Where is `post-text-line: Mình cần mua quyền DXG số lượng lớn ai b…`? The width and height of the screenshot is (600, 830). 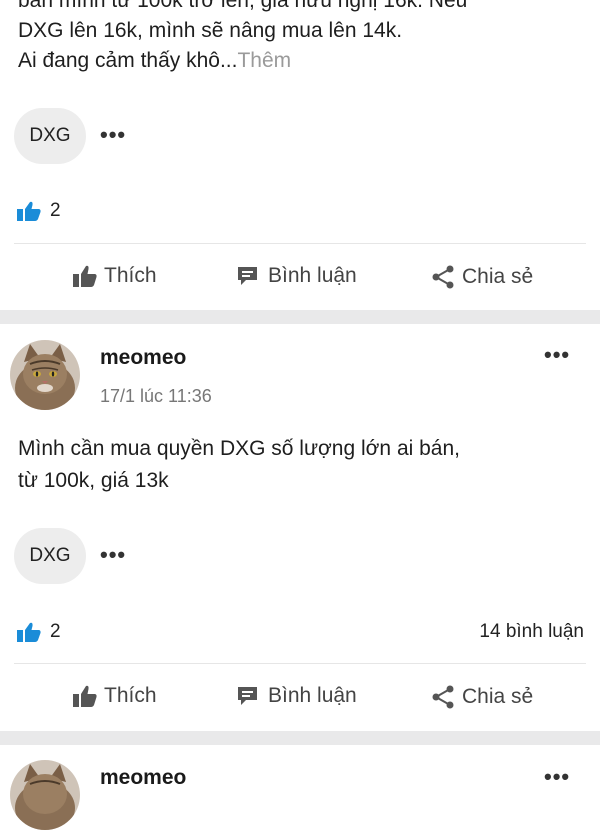 post-text-line: Mình cần mua quyền DXG số lượng lớn ai b… is located at coordinates (239, 448).